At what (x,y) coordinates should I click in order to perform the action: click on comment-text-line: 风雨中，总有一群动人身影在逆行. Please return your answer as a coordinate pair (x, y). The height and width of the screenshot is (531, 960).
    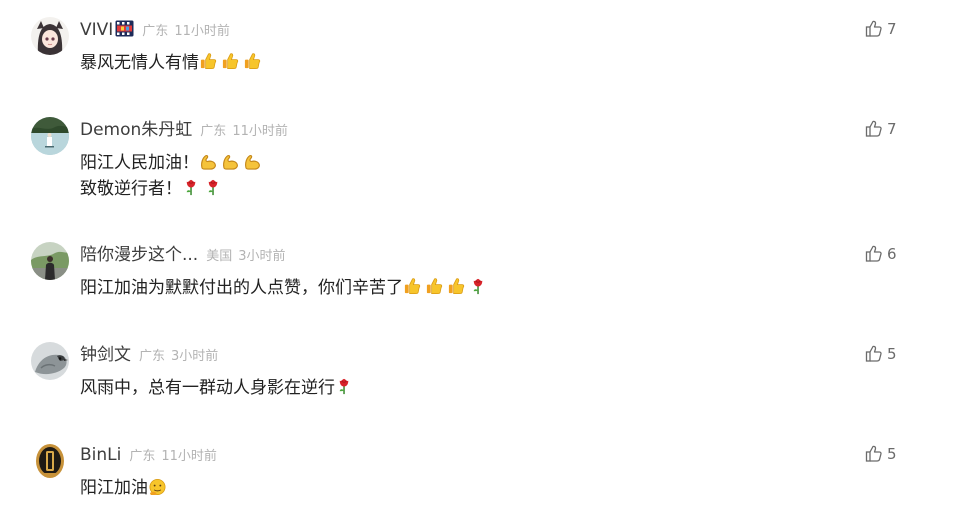
    Looking at the image, I should click on (218, 388).